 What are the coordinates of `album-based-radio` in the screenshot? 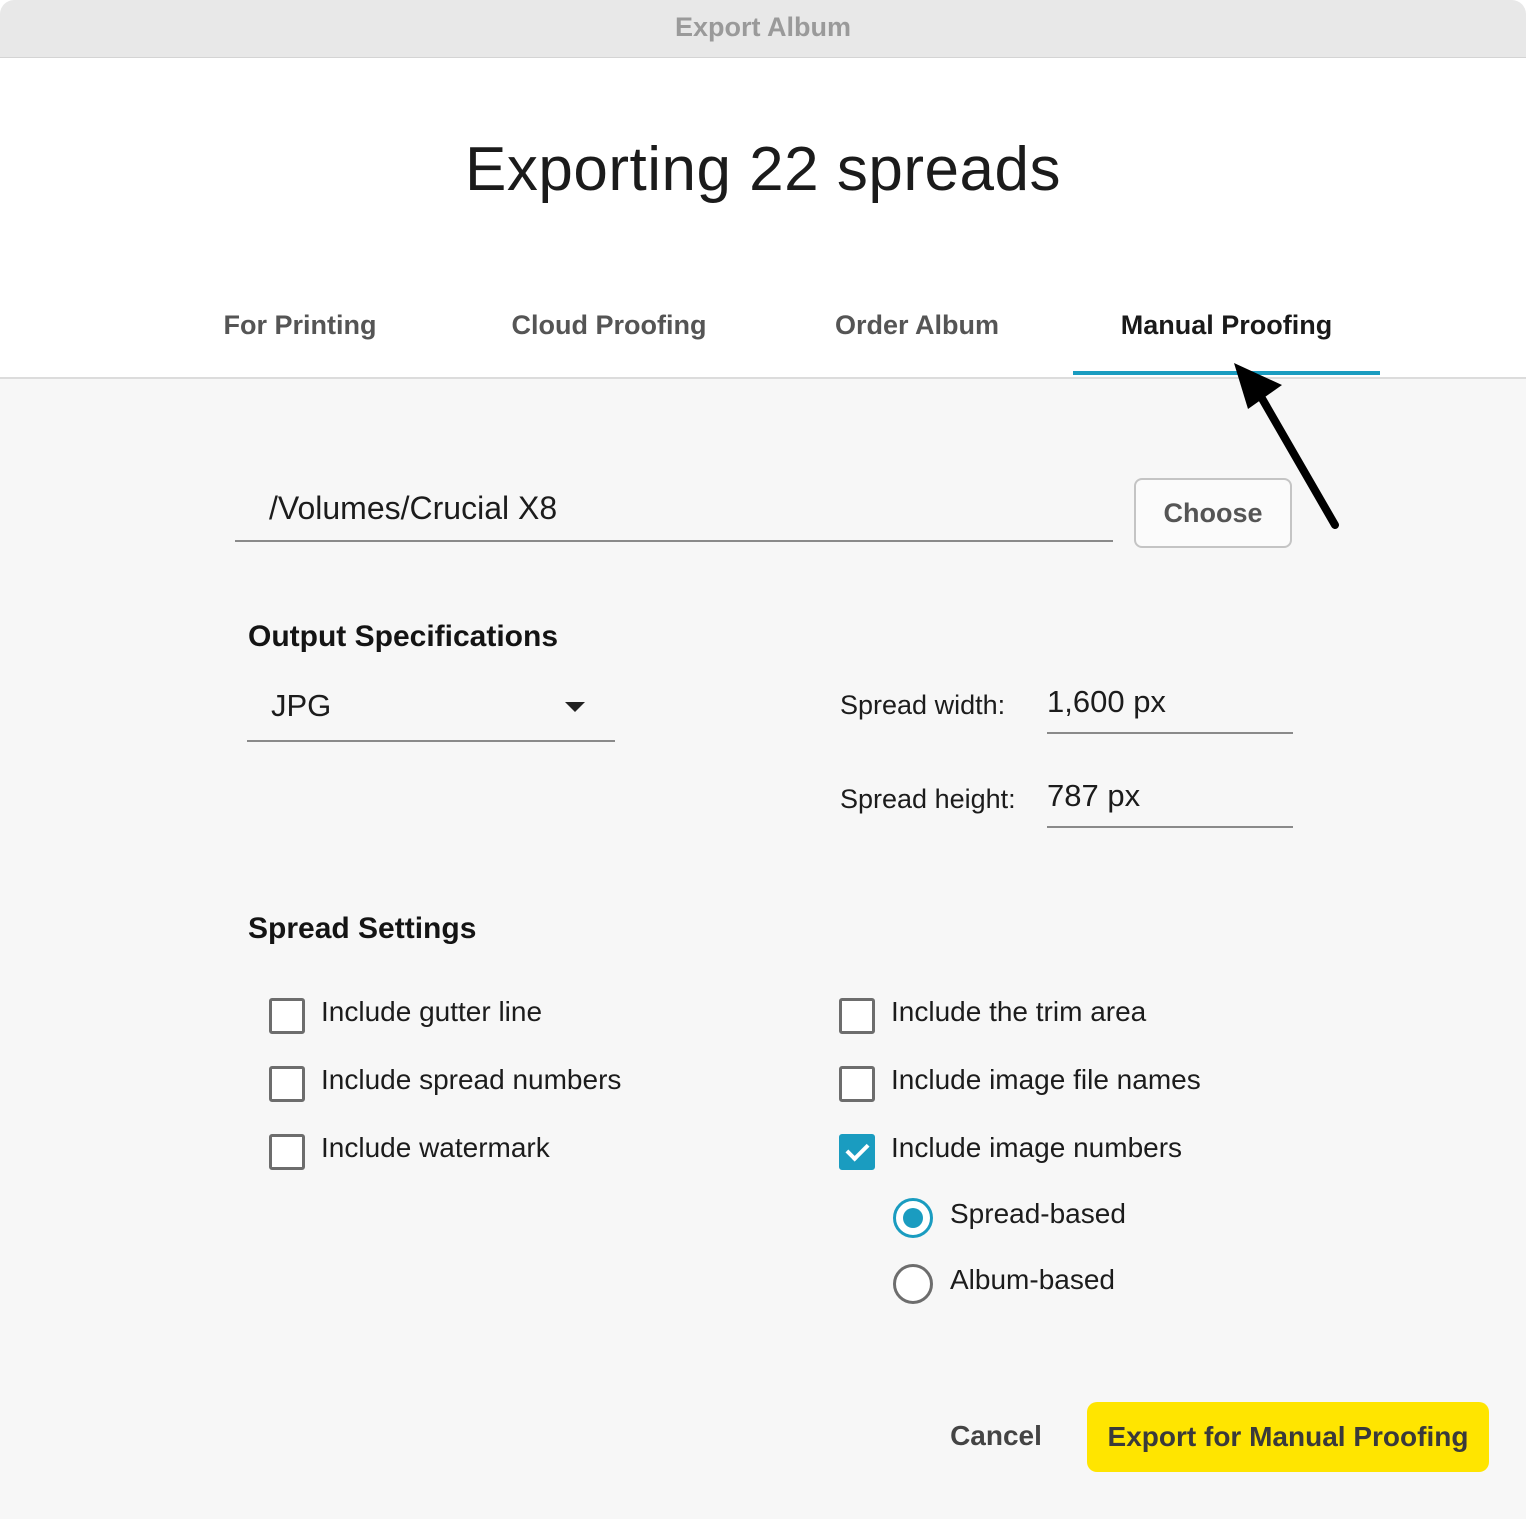 It's located at (913, 1284).